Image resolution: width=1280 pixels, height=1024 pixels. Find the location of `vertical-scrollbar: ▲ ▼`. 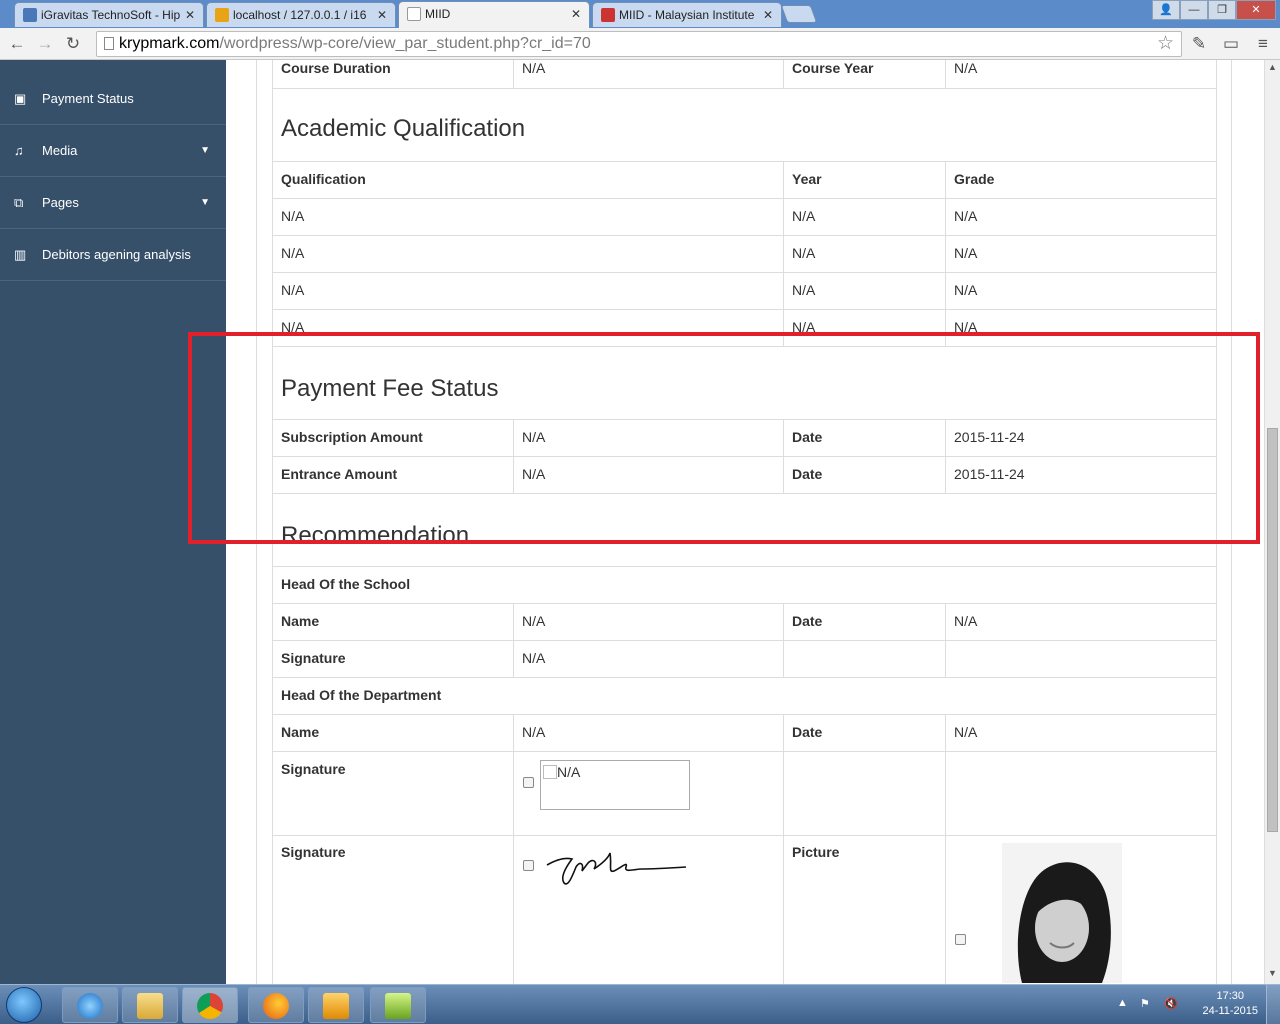

vertical-scrollbar: ▲ ▼ is located at coordinates (1272, 522).